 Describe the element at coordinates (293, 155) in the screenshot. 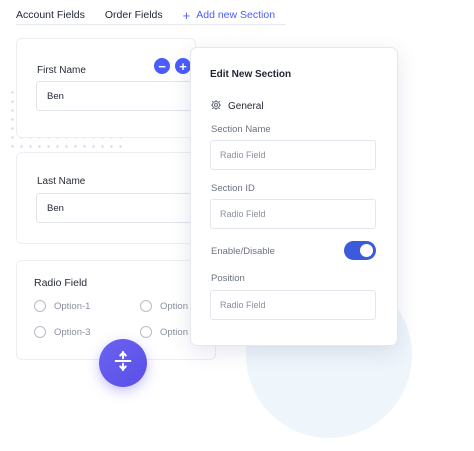

I see `section-name-input: Radio Field` at that location.